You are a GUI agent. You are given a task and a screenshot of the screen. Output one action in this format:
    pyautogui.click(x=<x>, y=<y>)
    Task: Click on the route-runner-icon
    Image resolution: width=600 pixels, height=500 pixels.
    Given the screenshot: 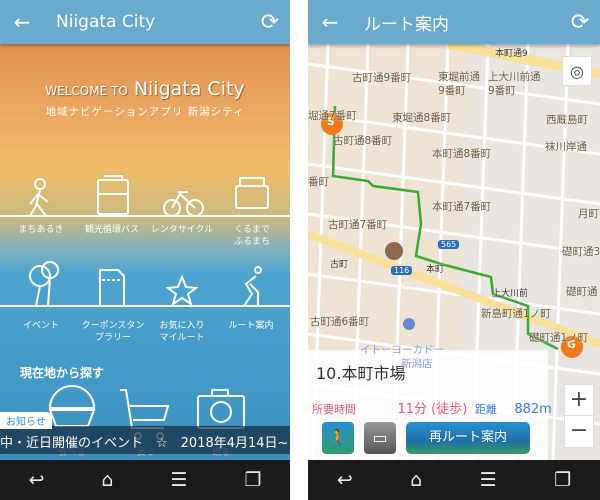 What is the action you would take?
    pyautogui.click(x=252, y=286)
    